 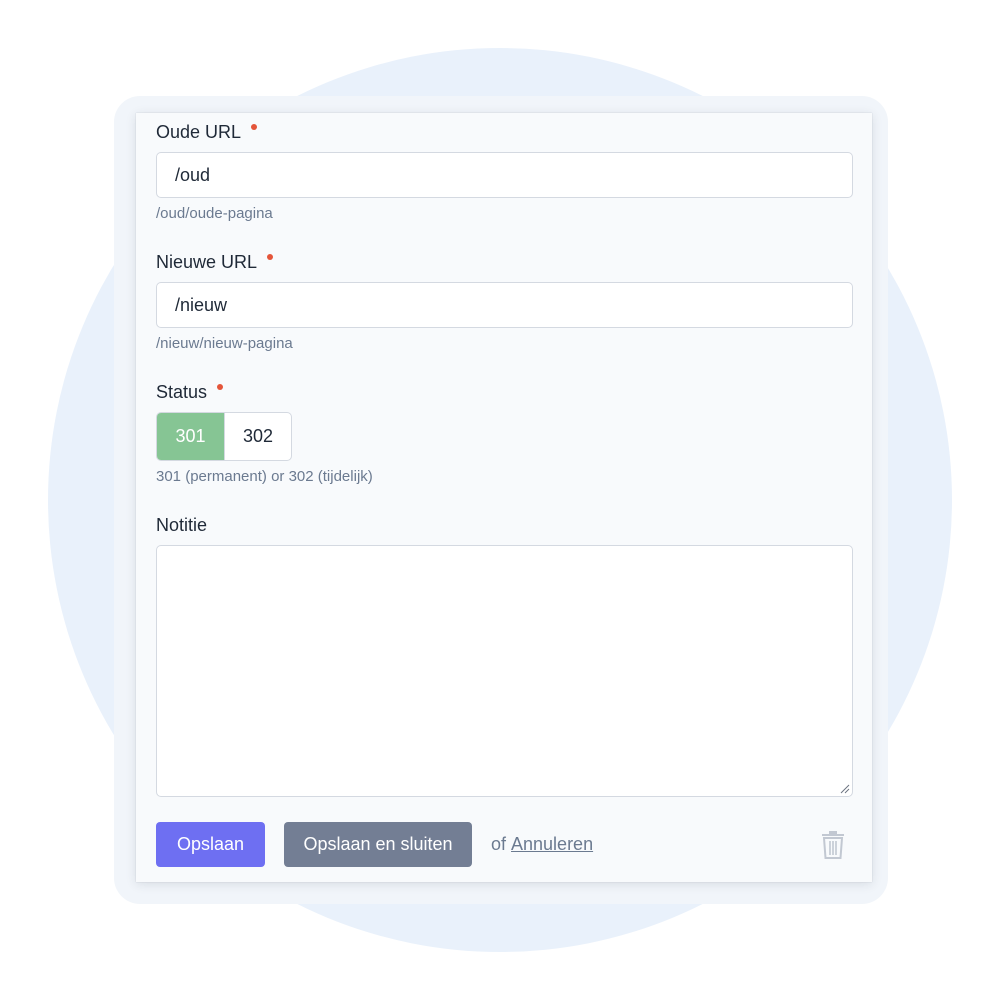 I want to click on new-url-label: Nieuwe URL, so click(x=215, y=262).